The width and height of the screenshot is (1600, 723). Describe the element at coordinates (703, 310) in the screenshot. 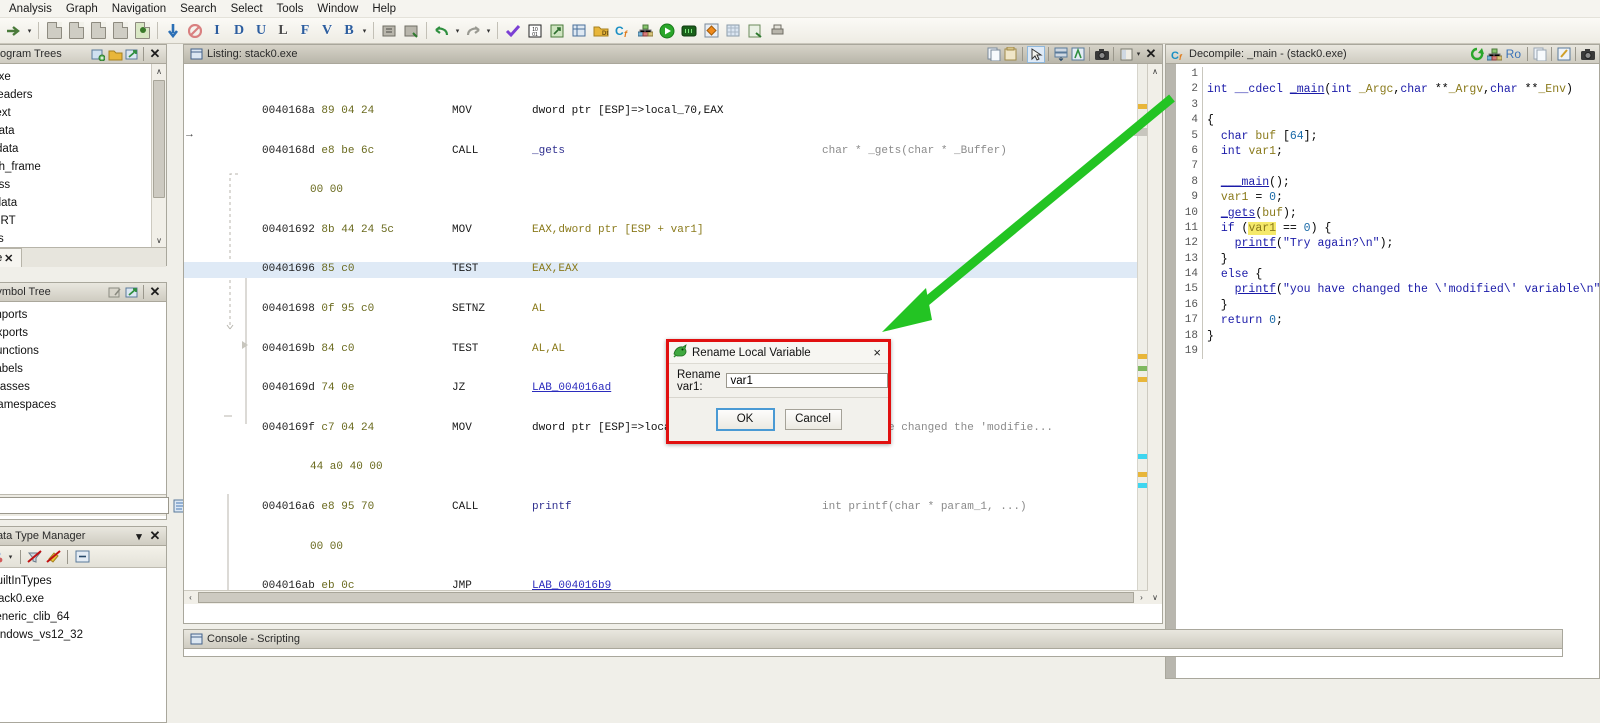

I see `listing-row: 00401698 0f 95 c0 SETNZ AL` at that location.